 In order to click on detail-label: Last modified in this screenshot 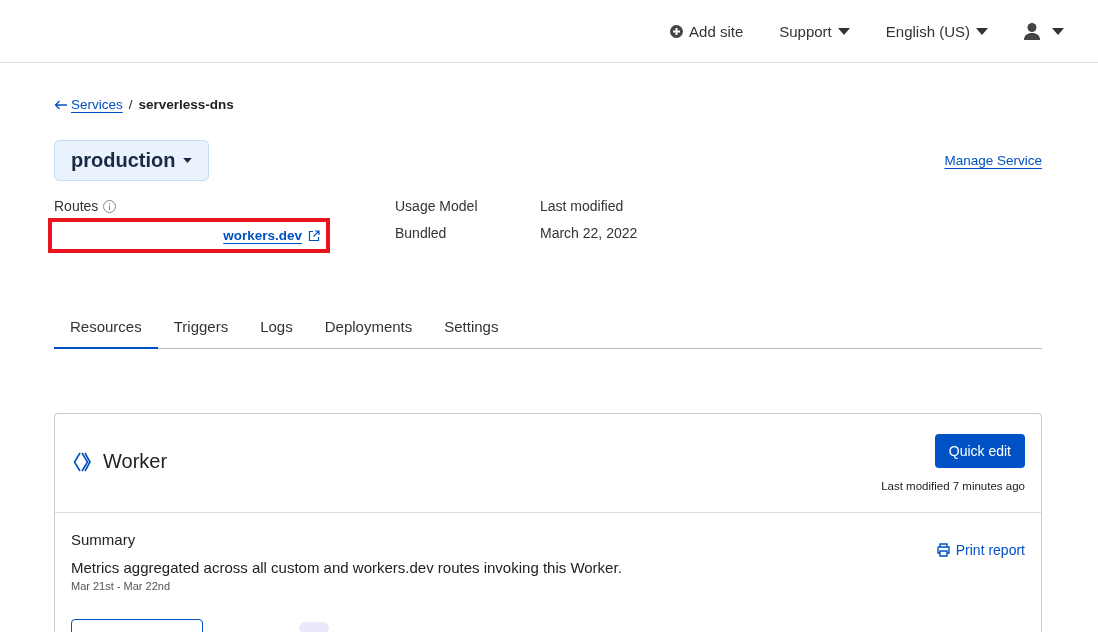, I will do `click(582, 206)`.